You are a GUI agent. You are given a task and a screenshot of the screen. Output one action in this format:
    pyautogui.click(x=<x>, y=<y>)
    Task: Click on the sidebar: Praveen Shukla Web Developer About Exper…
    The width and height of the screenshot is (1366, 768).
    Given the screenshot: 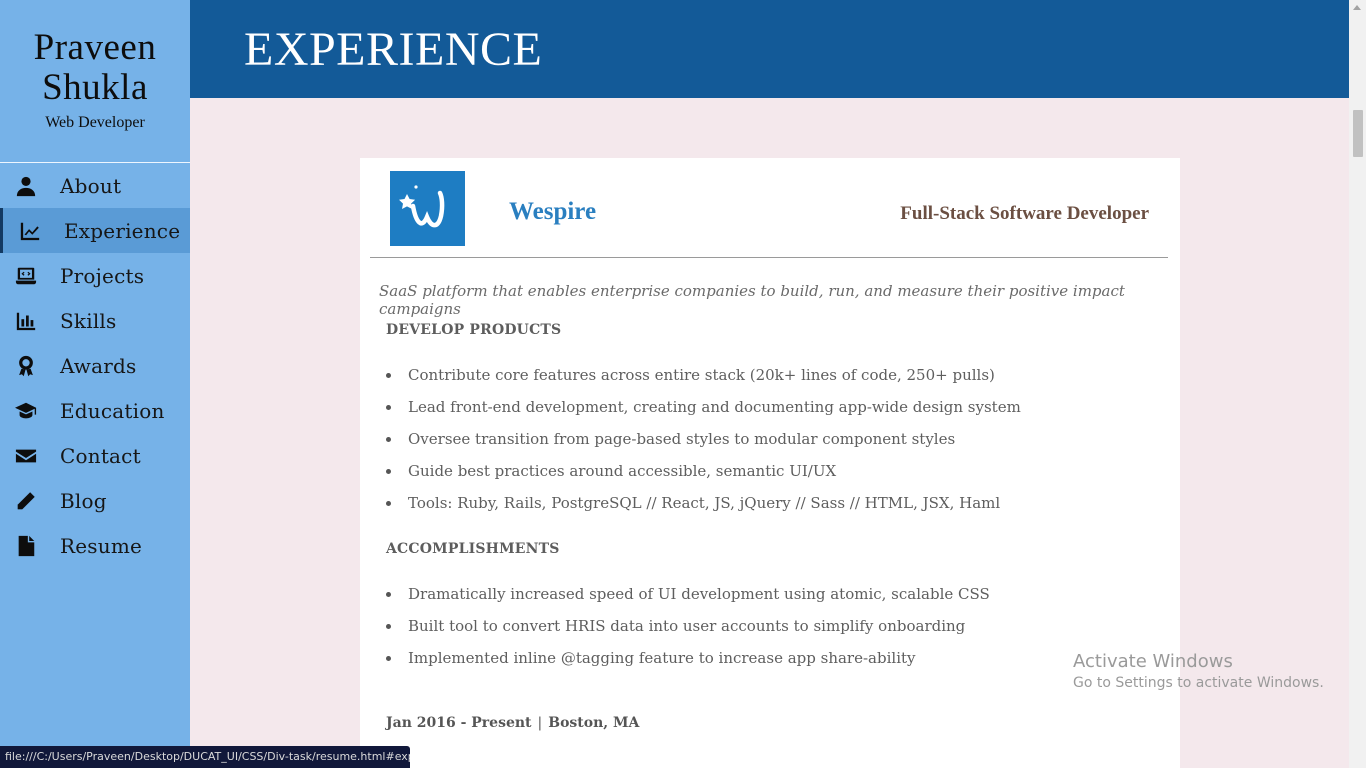 What is the action you would take?
    pyautogui.click(x=95, y=384)
    